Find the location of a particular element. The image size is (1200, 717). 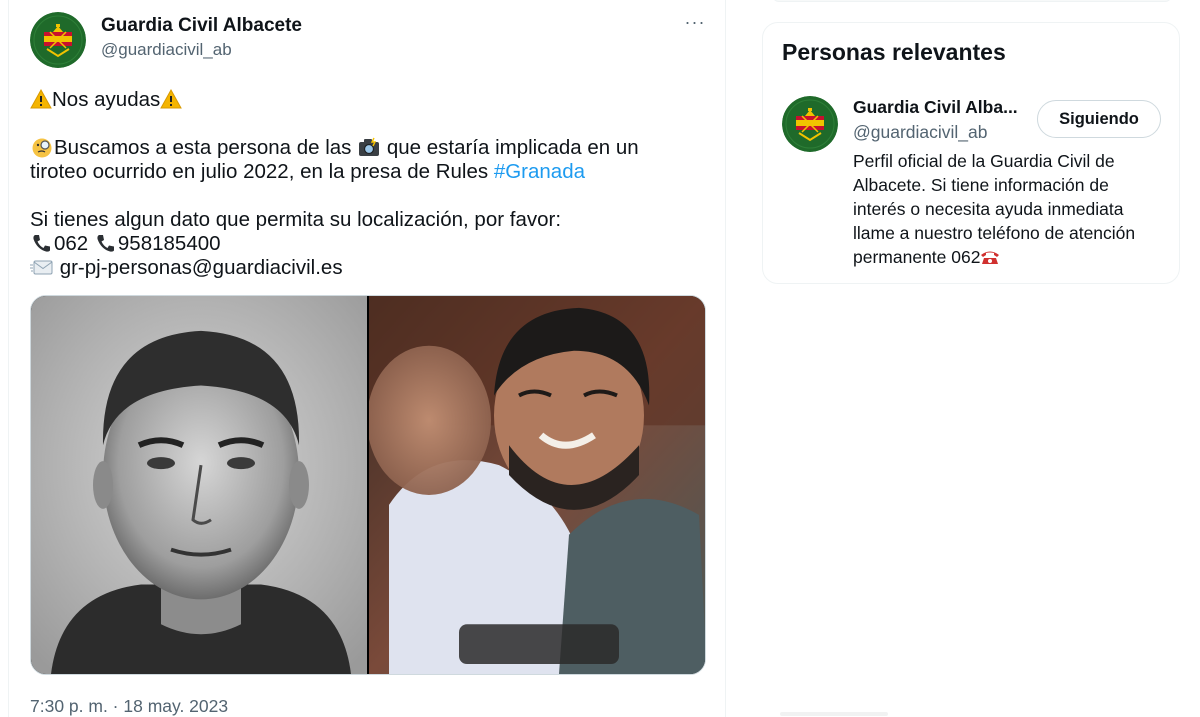

tweet-line-phones: 062 958185400 is located at coordinates (360, 244).